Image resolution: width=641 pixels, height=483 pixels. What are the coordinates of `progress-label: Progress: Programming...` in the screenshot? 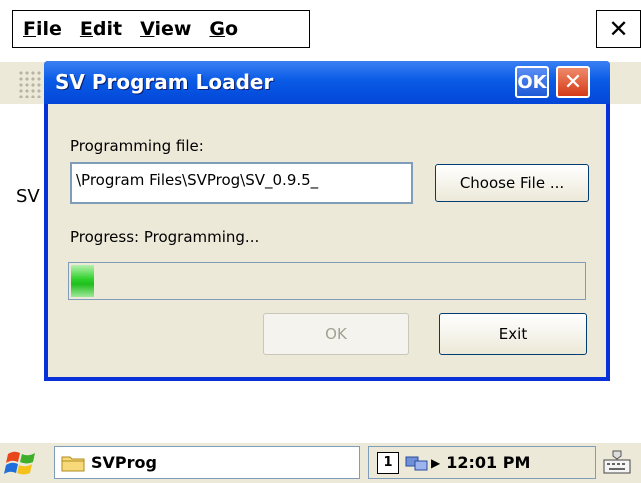 It's located at (165, 237).